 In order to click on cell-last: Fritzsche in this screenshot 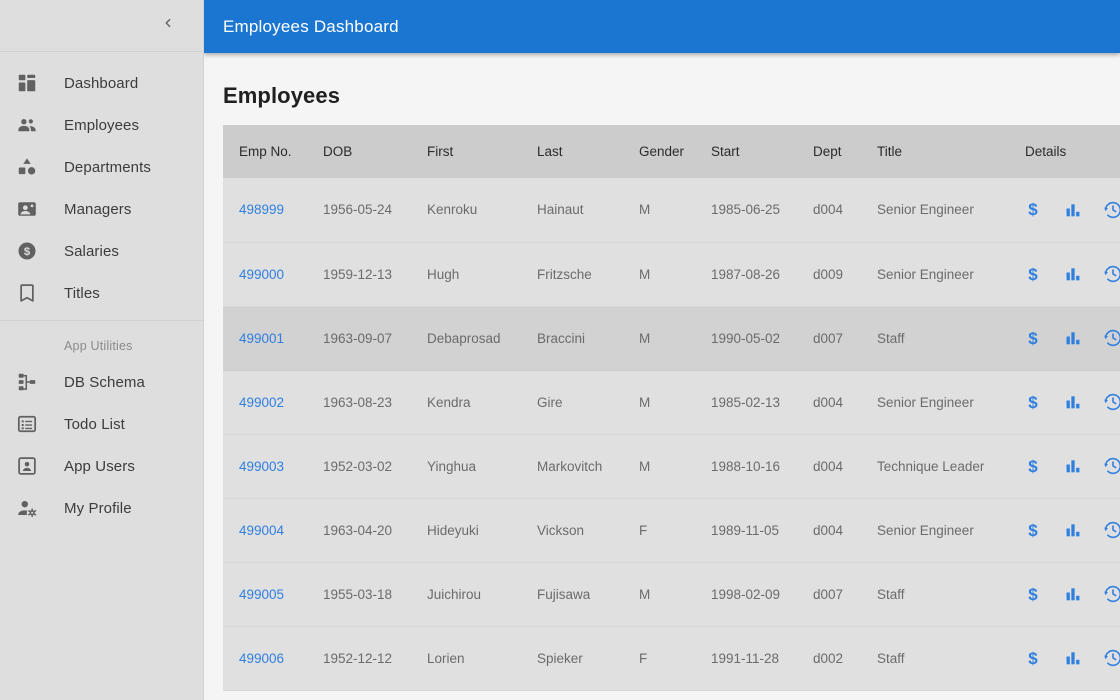, I will do `click(572, 274)`.